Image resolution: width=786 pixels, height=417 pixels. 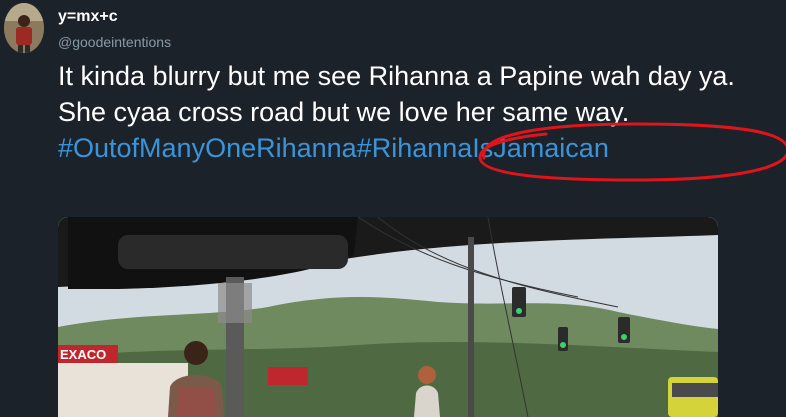 I want to click on user-handle: @goodeintentions, so click(x=114, y=42).